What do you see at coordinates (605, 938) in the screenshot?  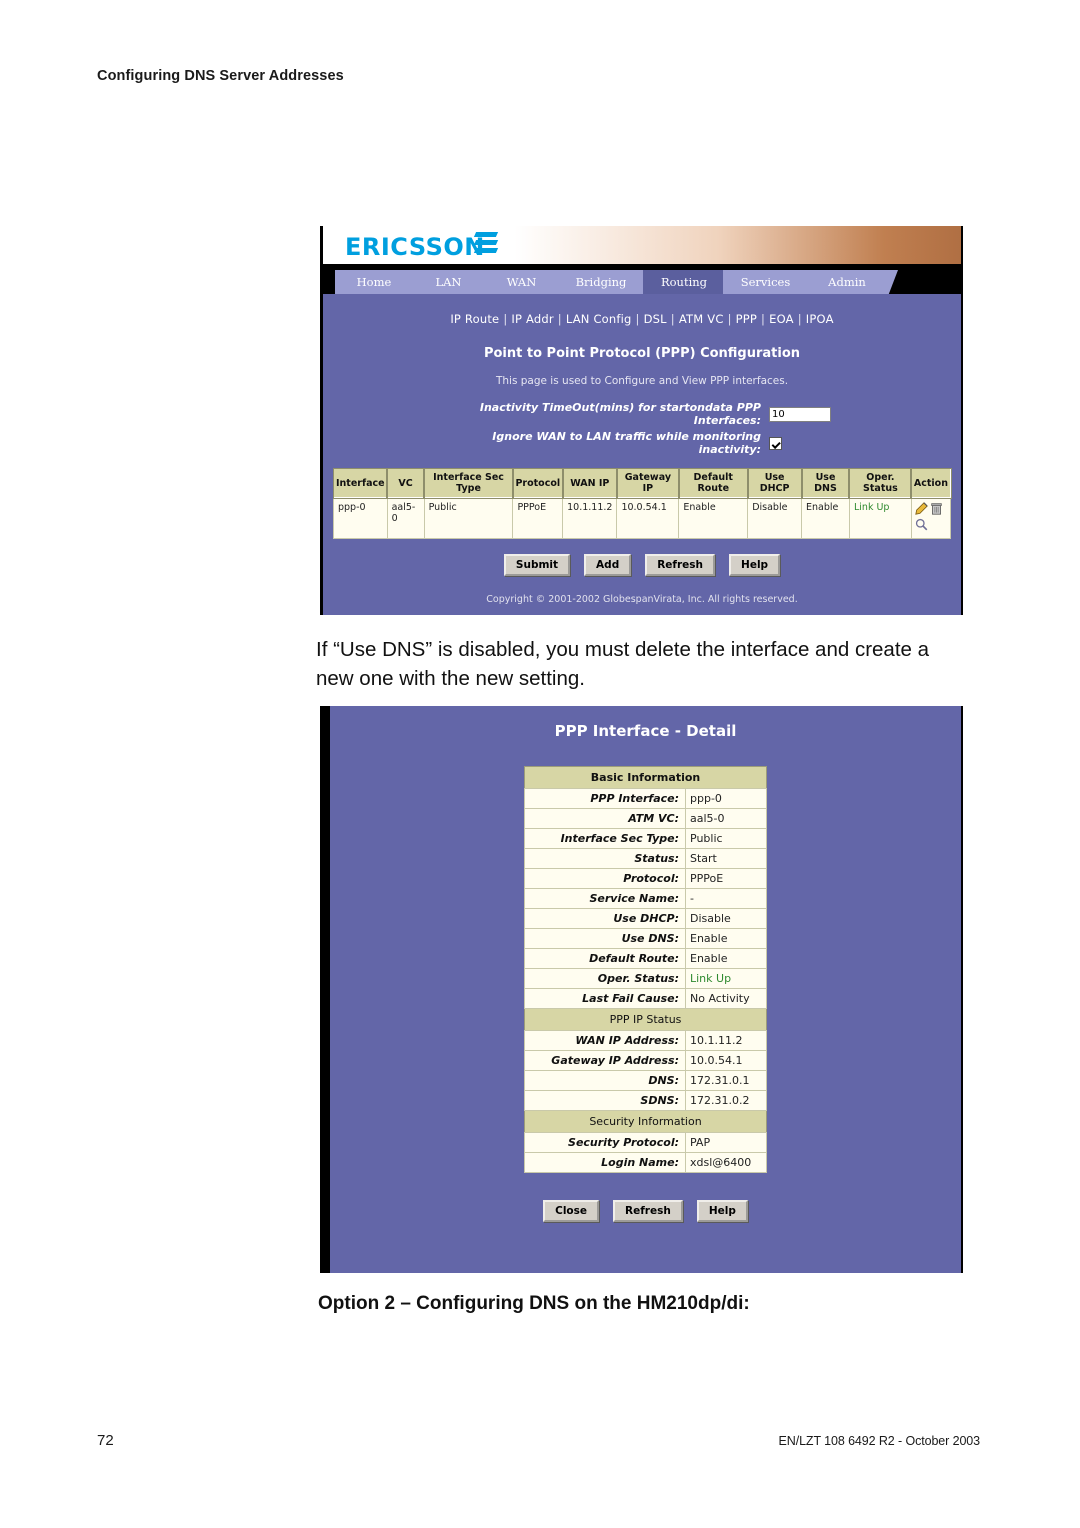 I see `detail-label: Use DNS:` at bounding box center [605, 938].